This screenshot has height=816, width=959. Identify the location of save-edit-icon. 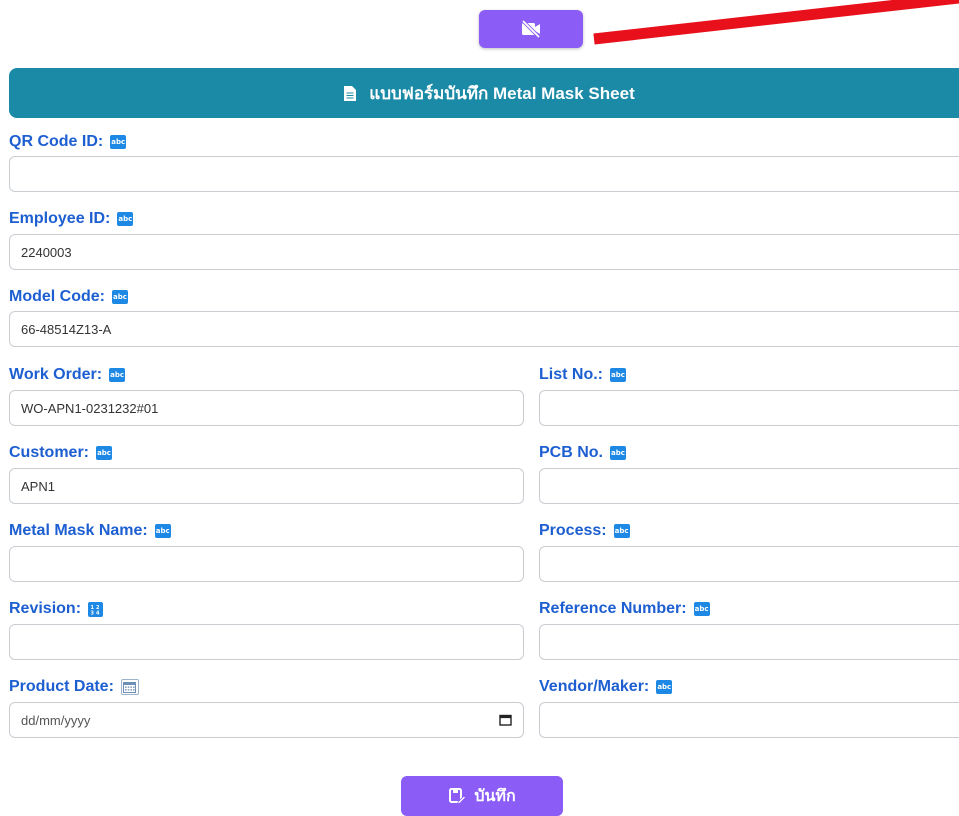
(457, 796).